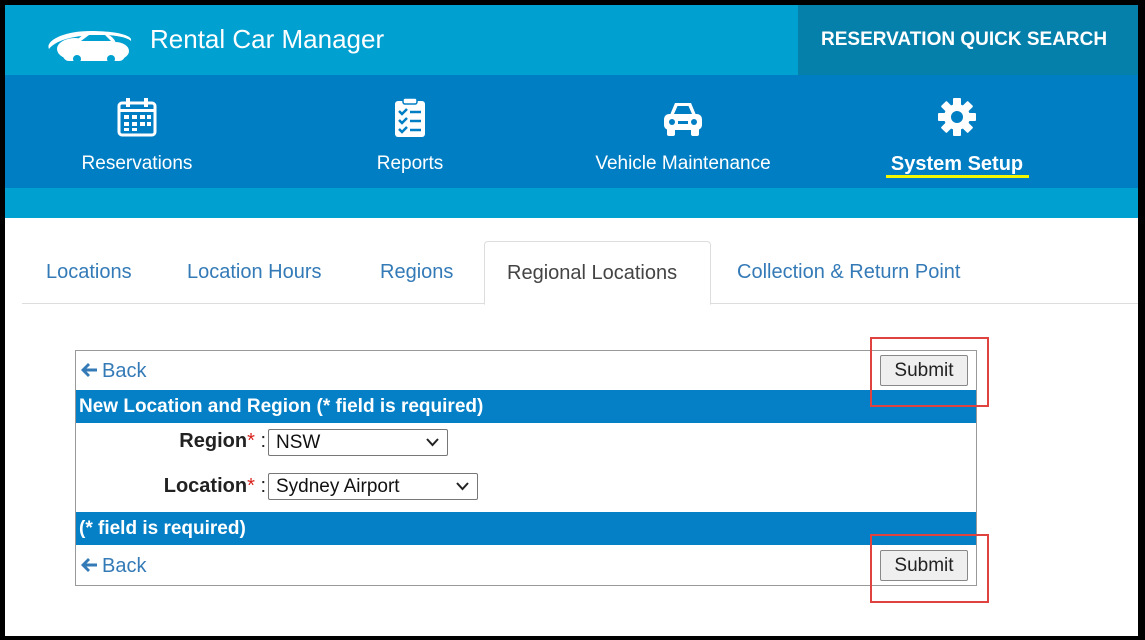 This screenshot has width=1145, height=640. I want to click on app-title: Rental Car Manager, so click(267, 39).